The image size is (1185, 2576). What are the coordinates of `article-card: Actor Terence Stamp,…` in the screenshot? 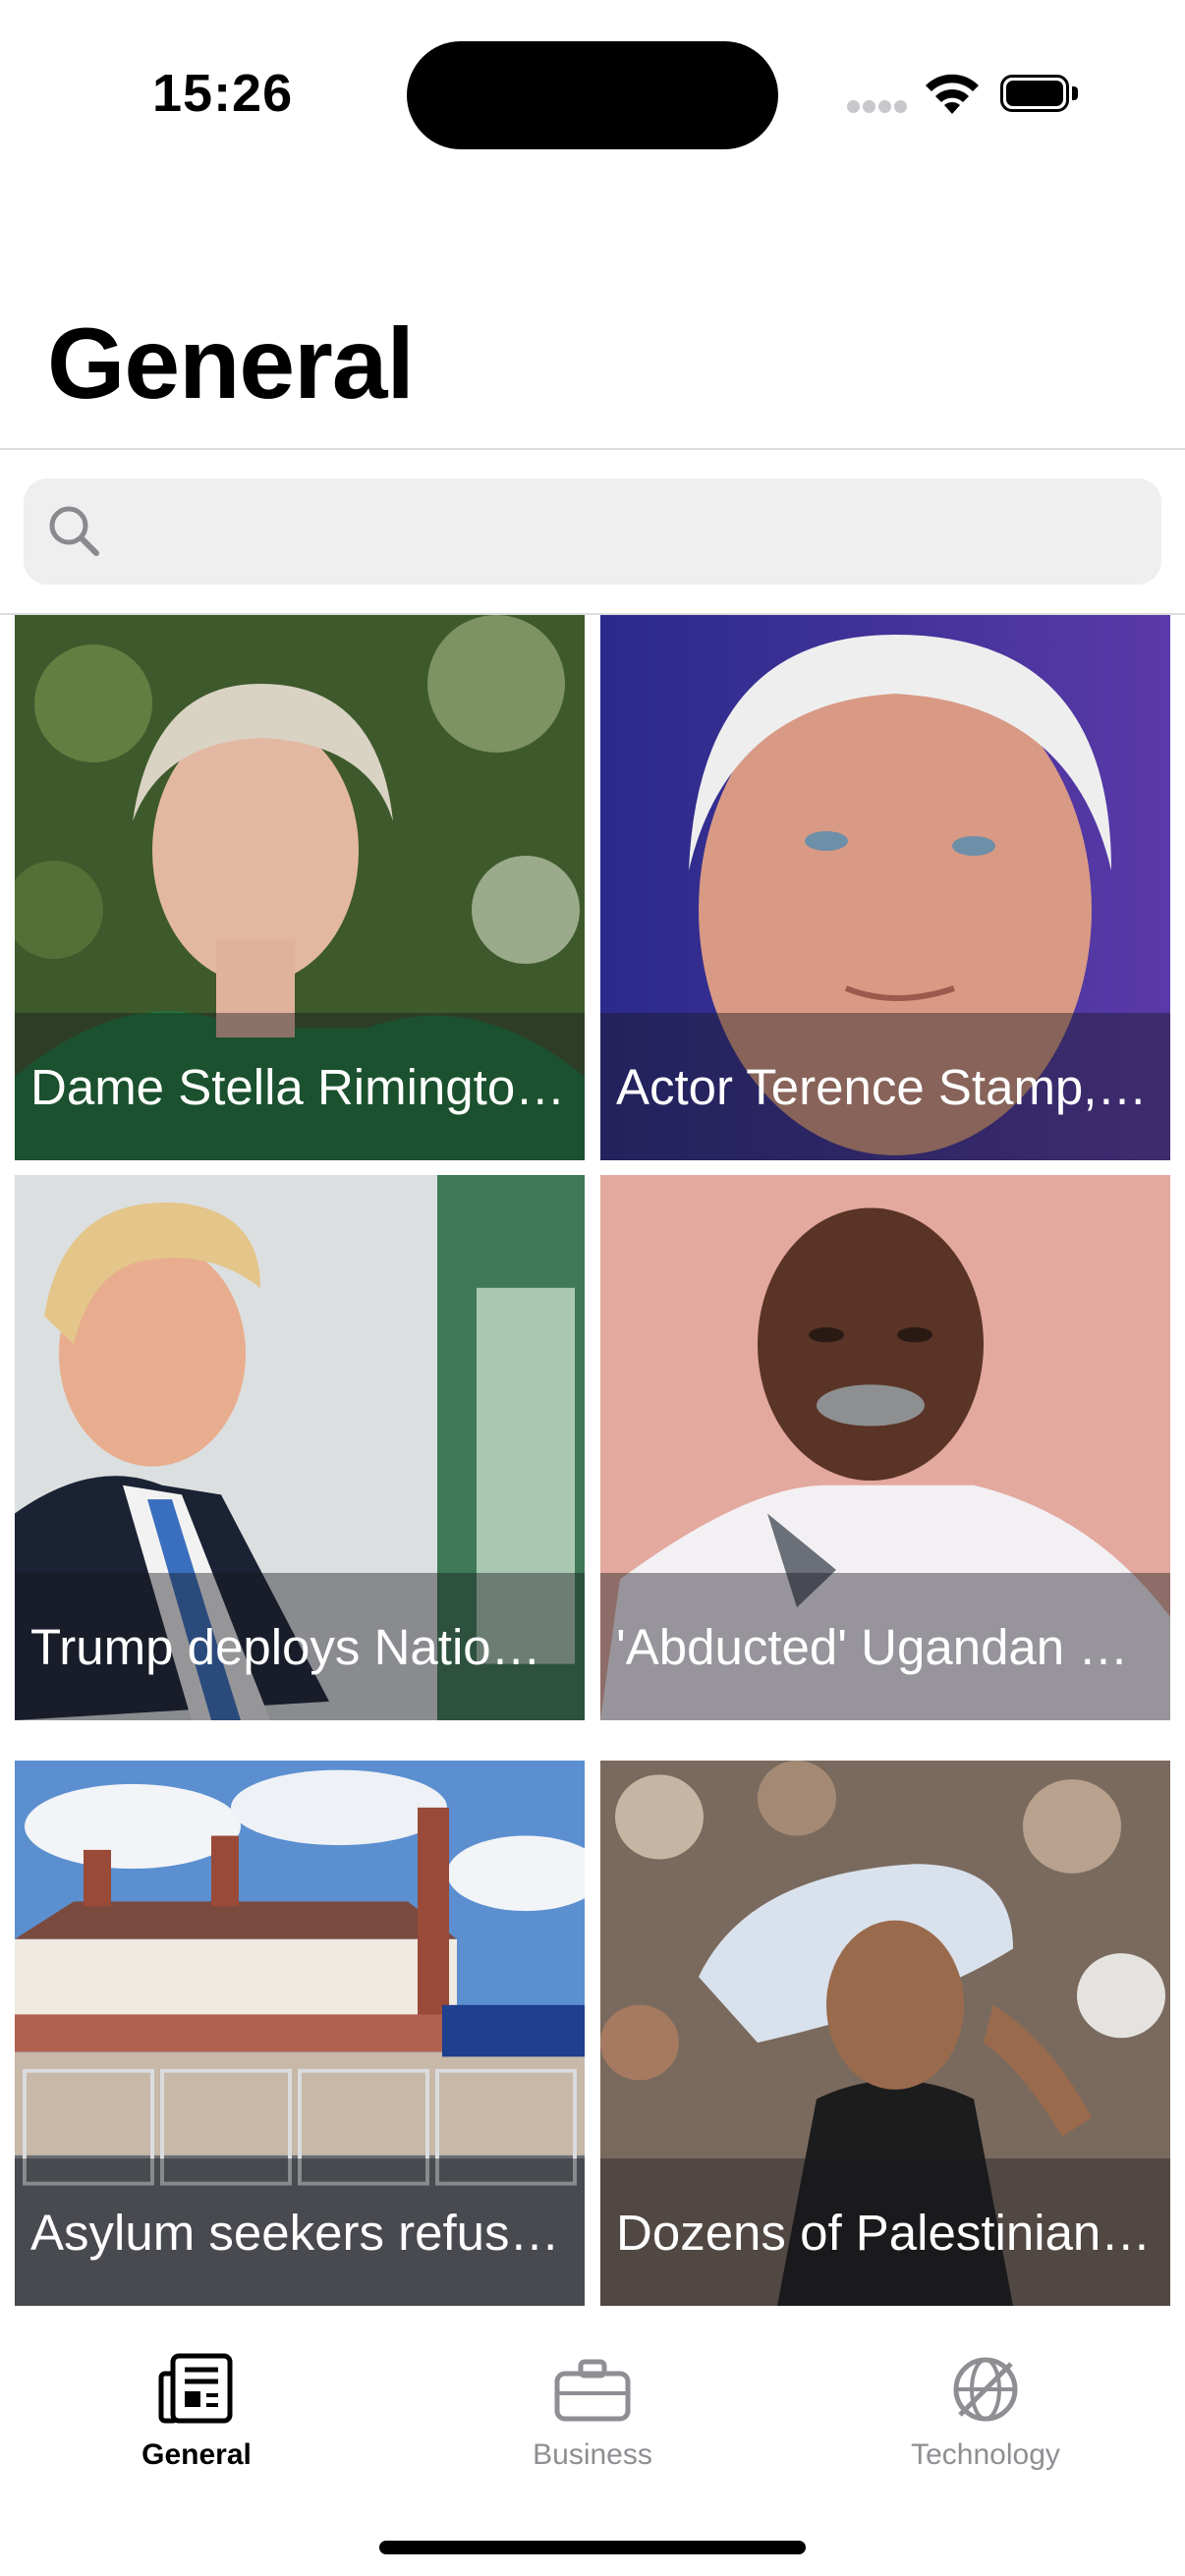 It's located at (885, 887).